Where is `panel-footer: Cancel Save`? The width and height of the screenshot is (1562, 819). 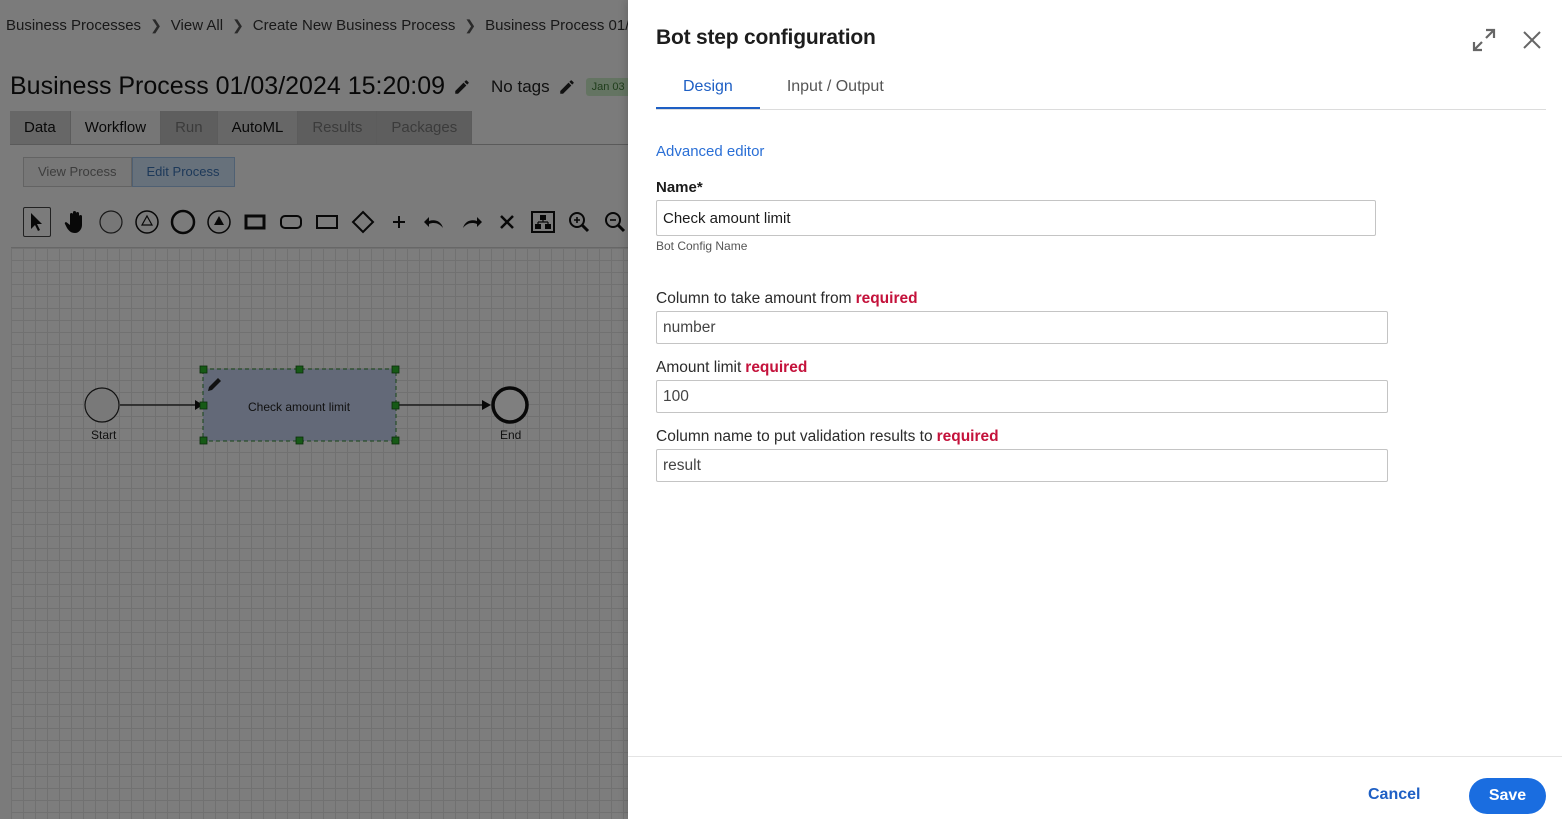
panel-footer: Cancel Save is located at coordinates (1095, 787).